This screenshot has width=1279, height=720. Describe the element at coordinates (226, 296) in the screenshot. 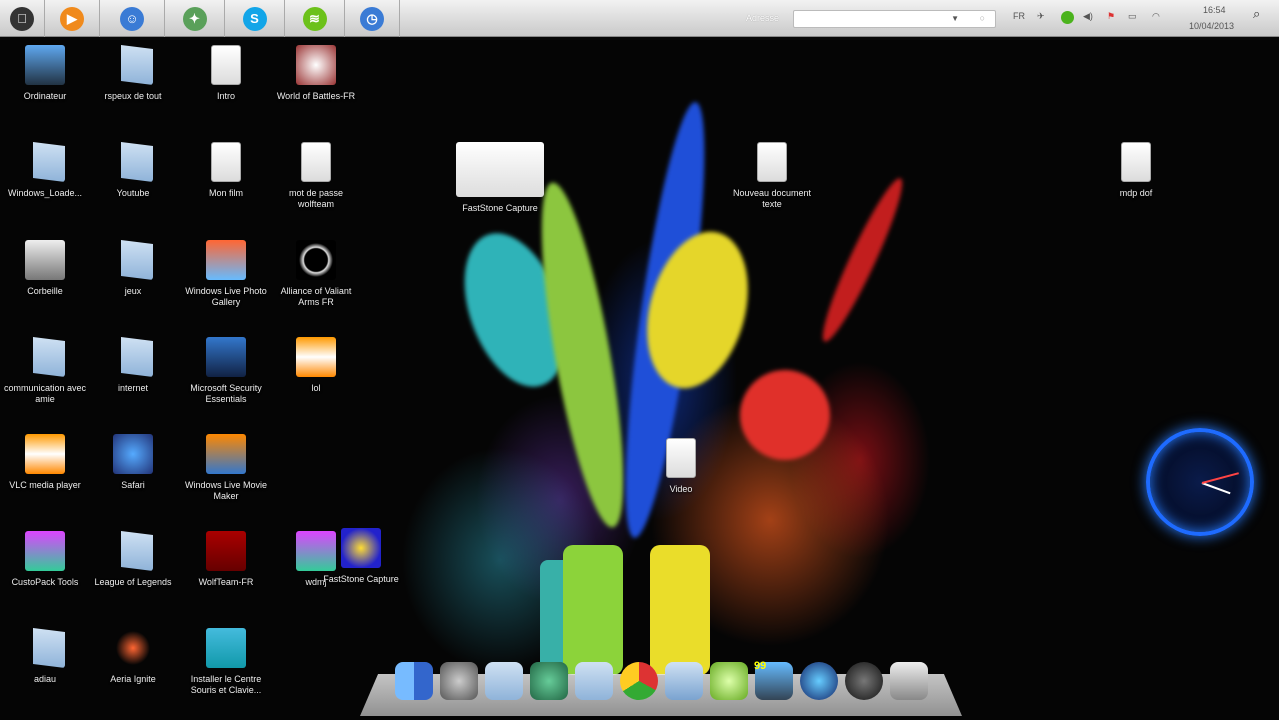

I see `desktop-icon-label: Windows Live Photo Gallery` at that location.